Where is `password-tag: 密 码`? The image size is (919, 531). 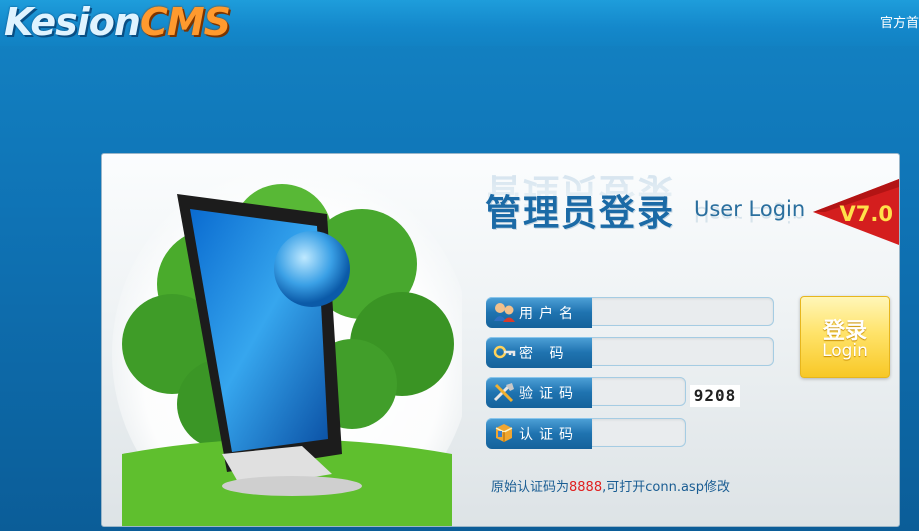
password-tag: 密 码 is located at coordinates (539, 352).